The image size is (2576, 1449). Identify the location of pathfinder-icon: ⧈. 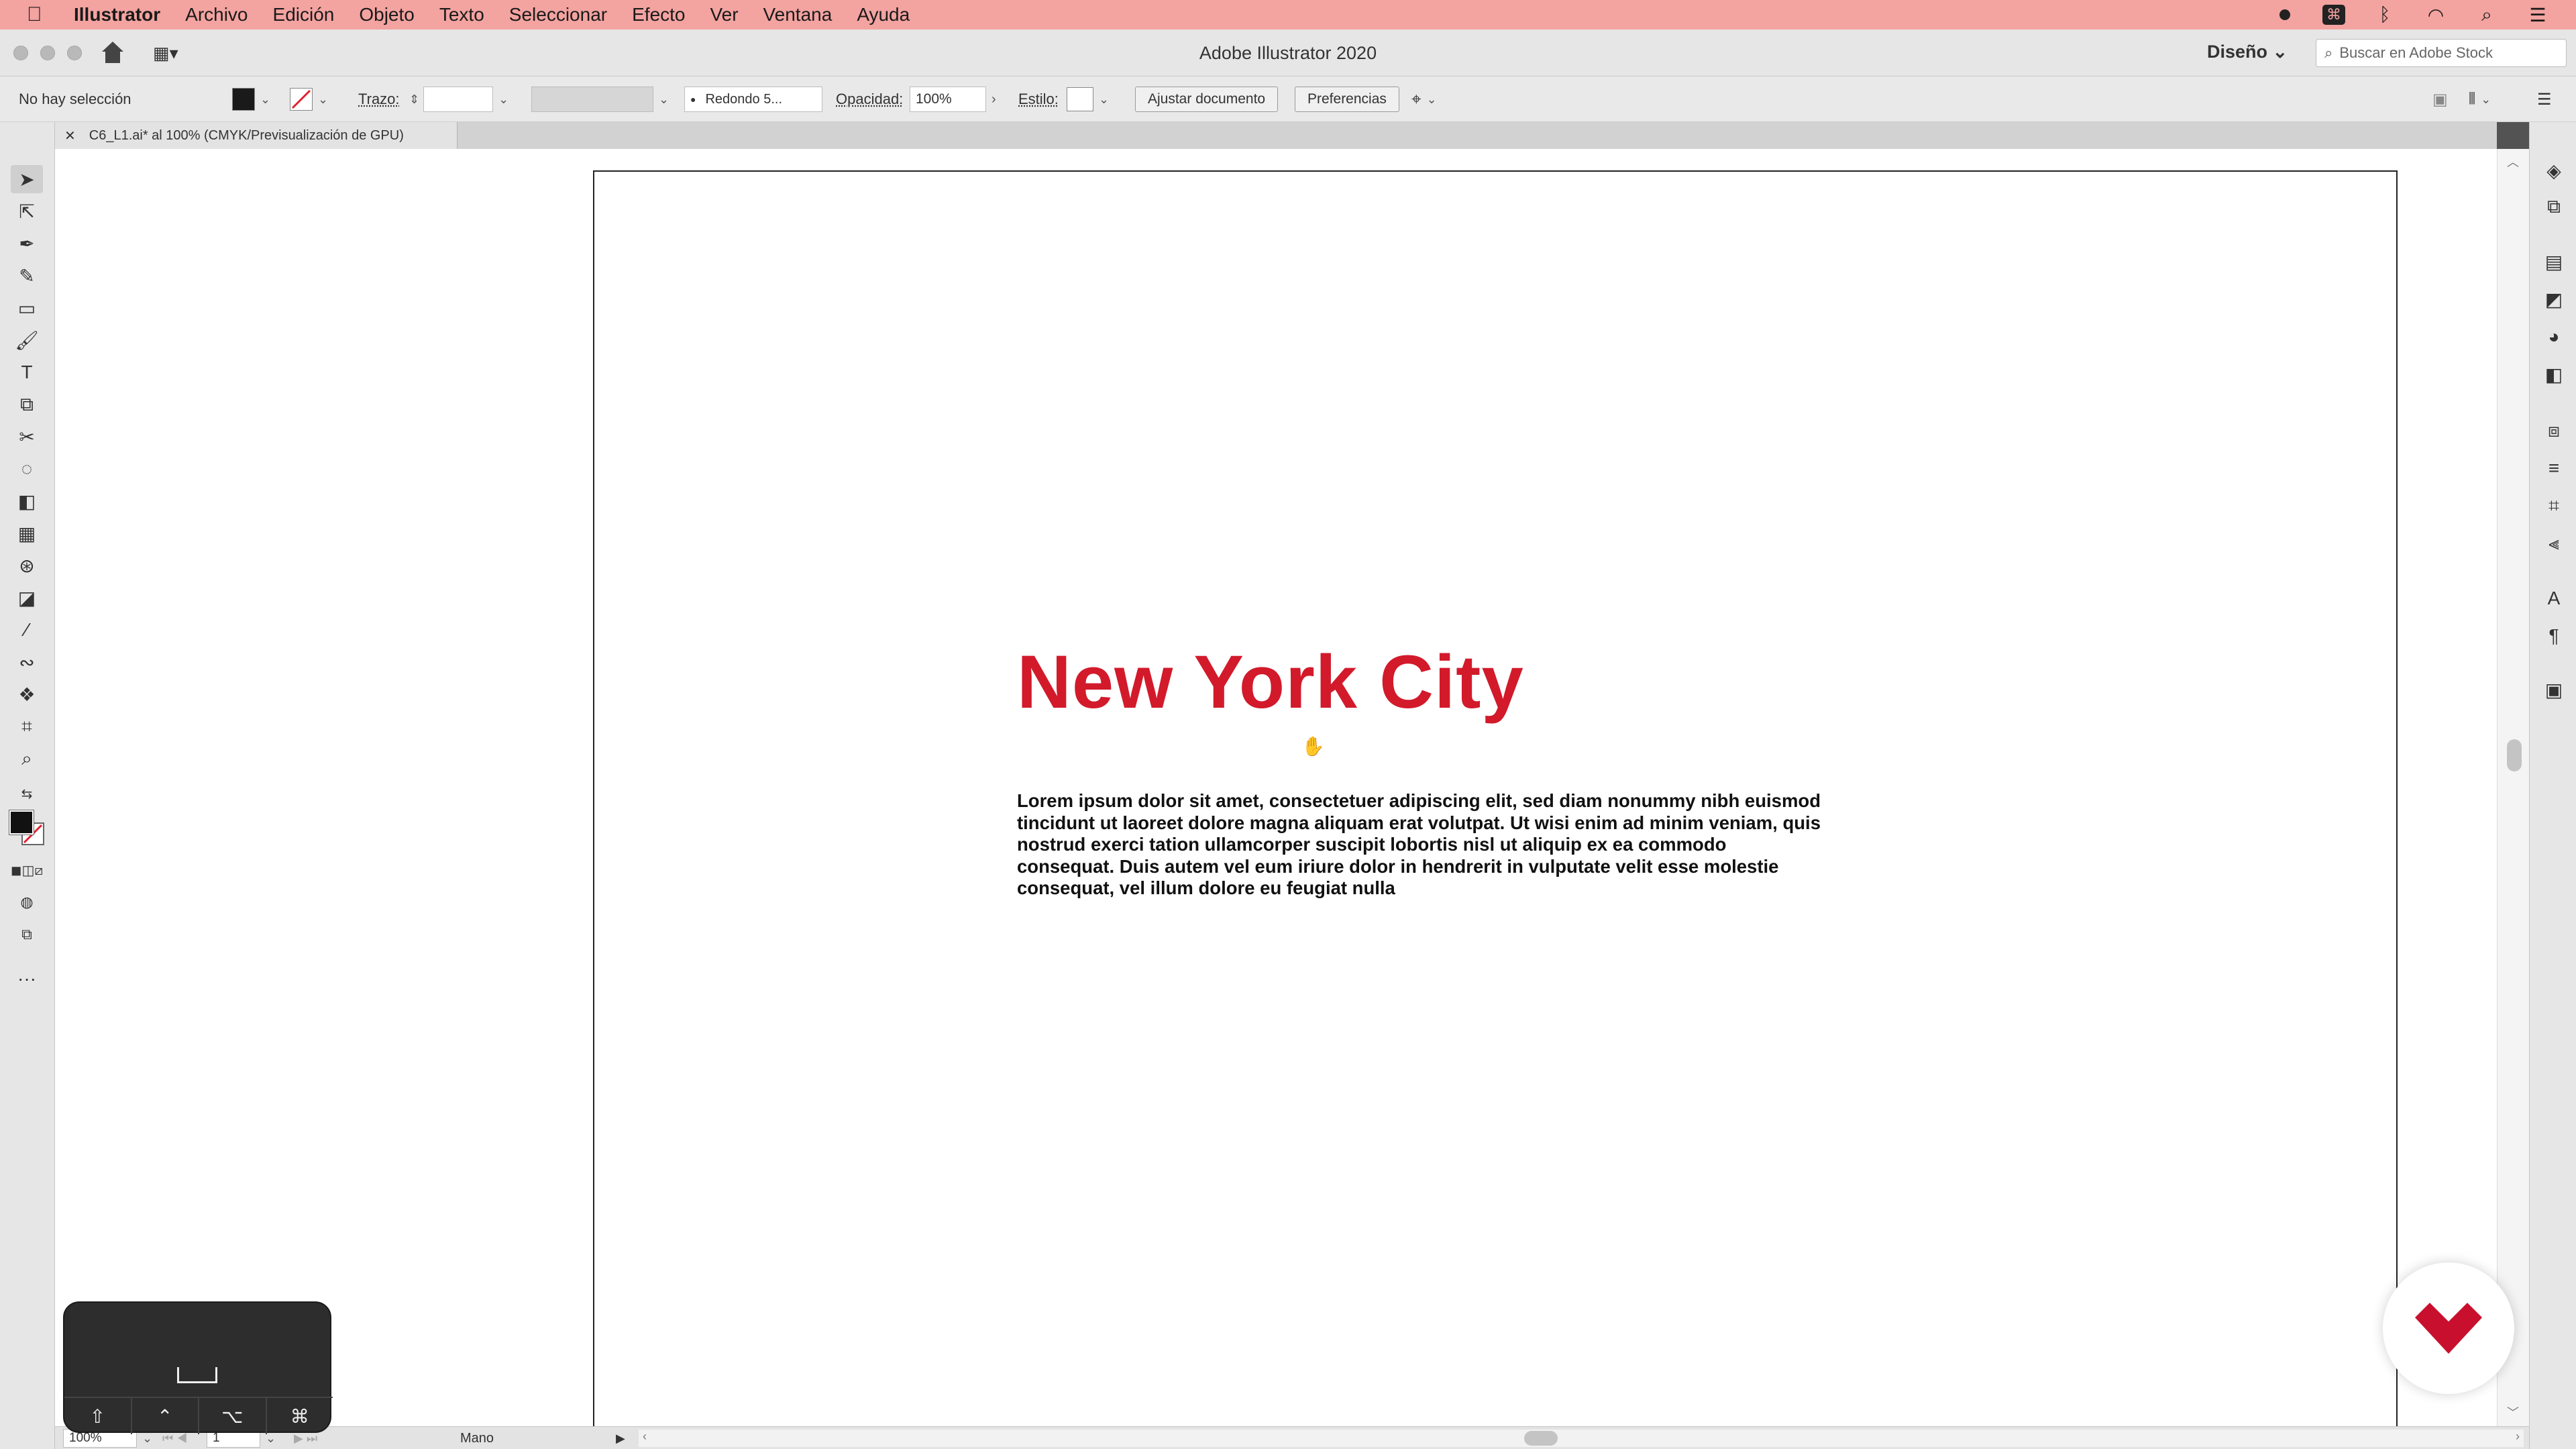
(2553, 430).